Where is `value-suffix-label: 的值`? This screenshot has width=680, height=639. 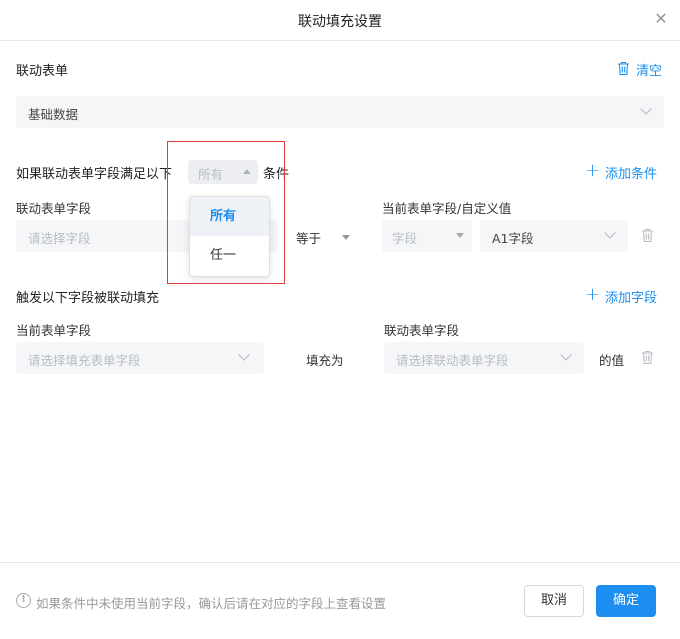 value-suffix-label: 的值 is located at coordinates (612, 360).